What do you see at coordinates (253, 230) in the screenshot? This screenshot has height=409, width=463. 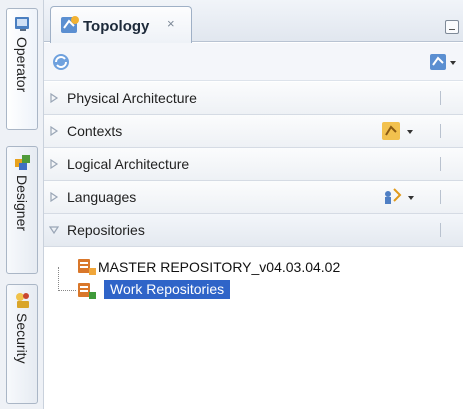 I see `accordion-repositories: Repositories` at bounding box center [253, 230].